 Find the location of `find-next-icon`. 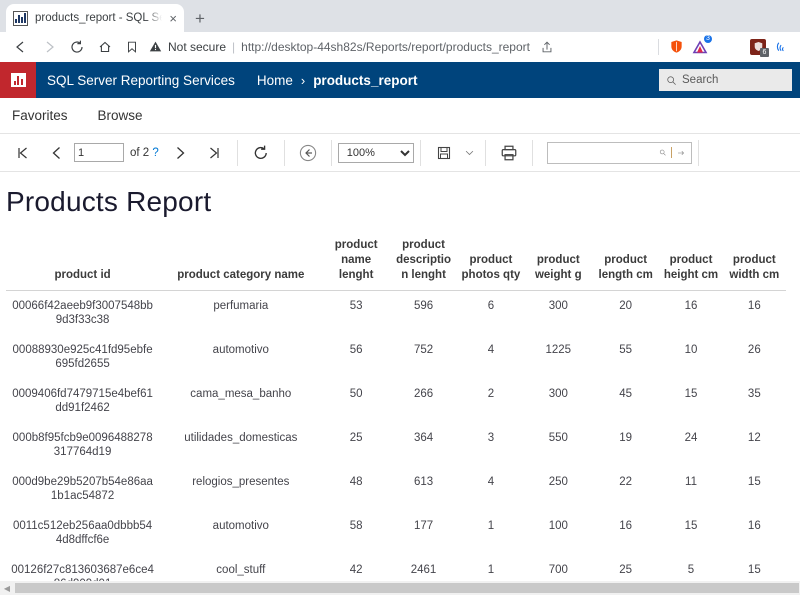

find-next-icon is located at coordinates (680, 152).